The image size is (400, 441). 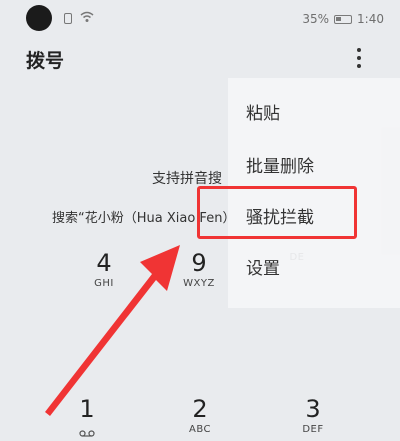 I want to click on annotation-arrow-icon, so click(x=112, y=330).